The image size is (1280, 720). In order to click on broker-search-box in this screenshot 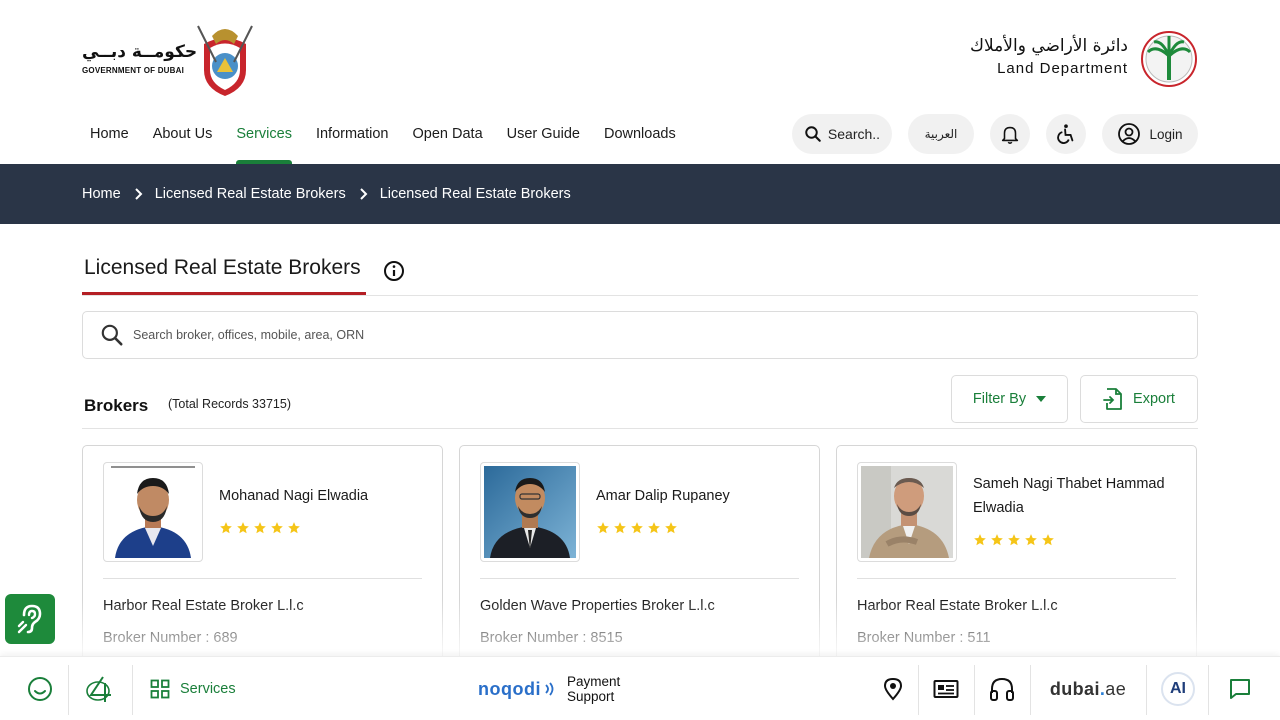, I will do `click(640, 335)`.